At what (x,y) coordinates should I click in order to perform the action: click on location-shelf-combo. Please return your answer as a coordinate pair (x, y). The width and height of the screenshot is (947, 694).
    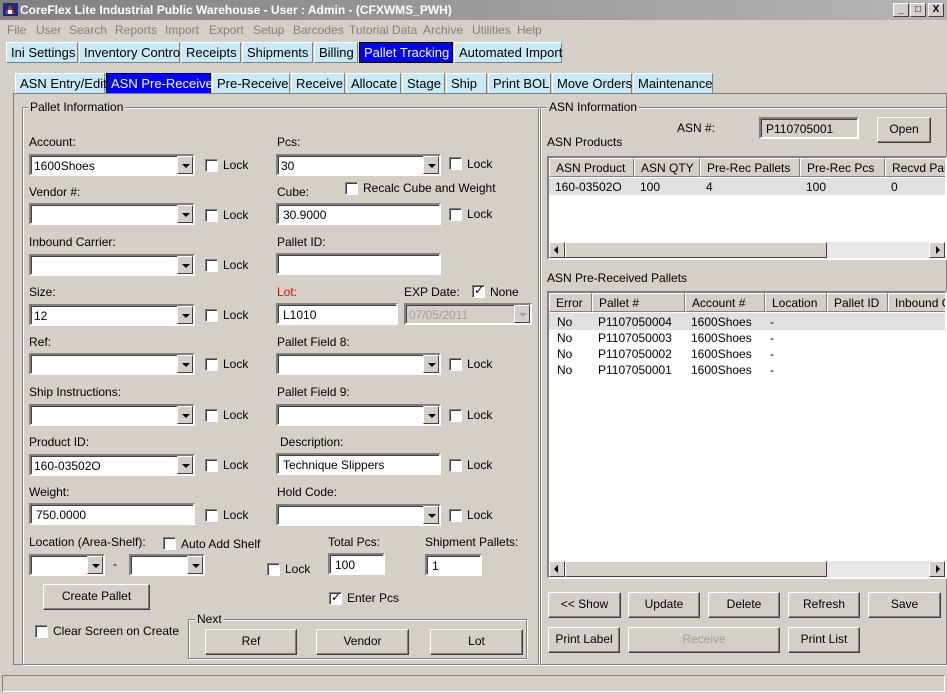
    Looking at the image, I should click on (167, 565).